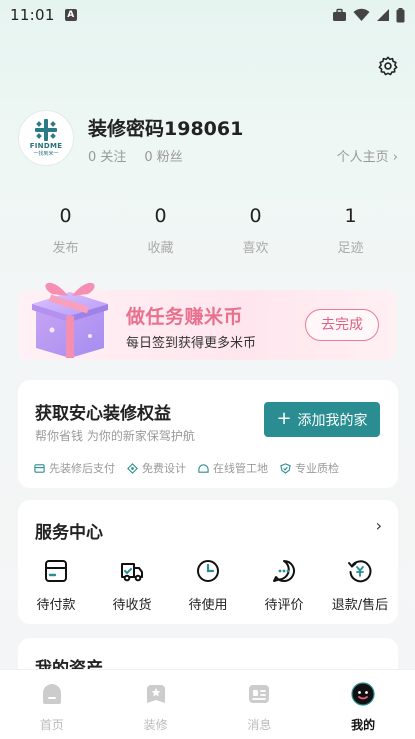 This screenshot has height=739, width=415. Describe the element at coordinates (285, 468) in the screenshot. I see `quality-check-icon` at that location.